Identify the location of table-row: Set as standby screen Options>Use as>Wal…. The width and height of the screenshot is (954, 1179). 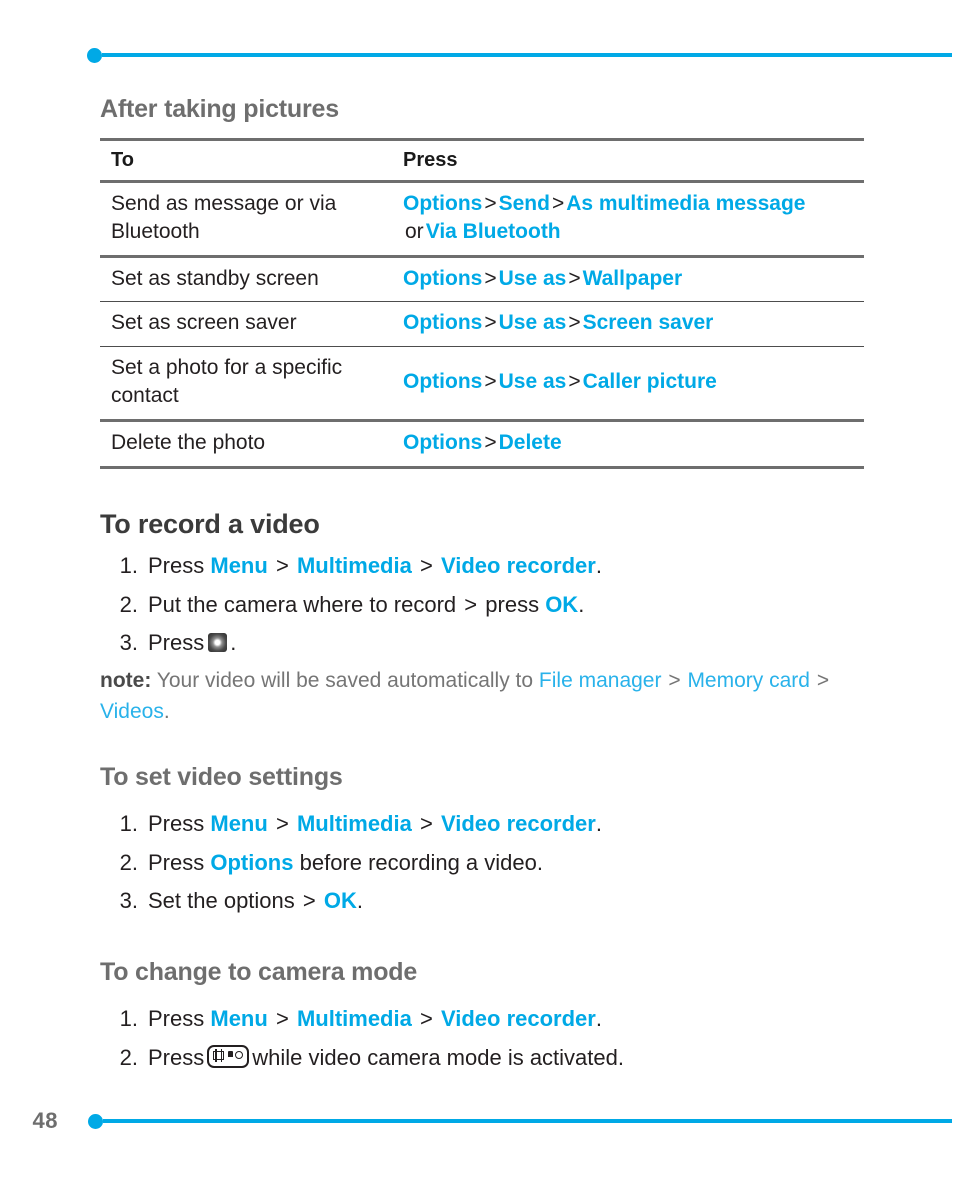
(482, 279).